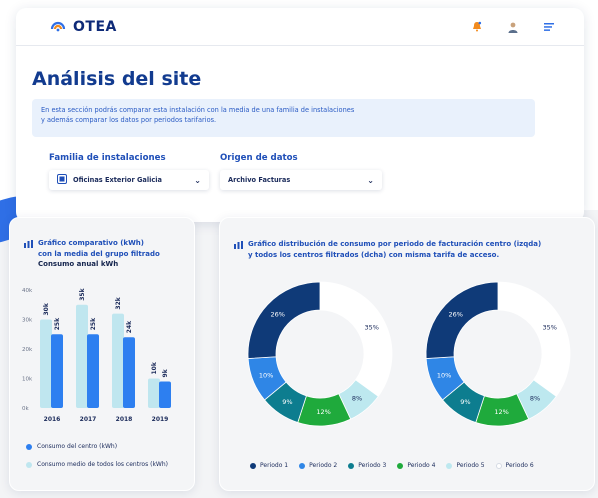 This screenshot has width=598, height=498. What do you see at coordinates (301, 180) in the screenshot?
I see `origen-select: Archivo Facturas ⌄` at bounding box center [301, 180].